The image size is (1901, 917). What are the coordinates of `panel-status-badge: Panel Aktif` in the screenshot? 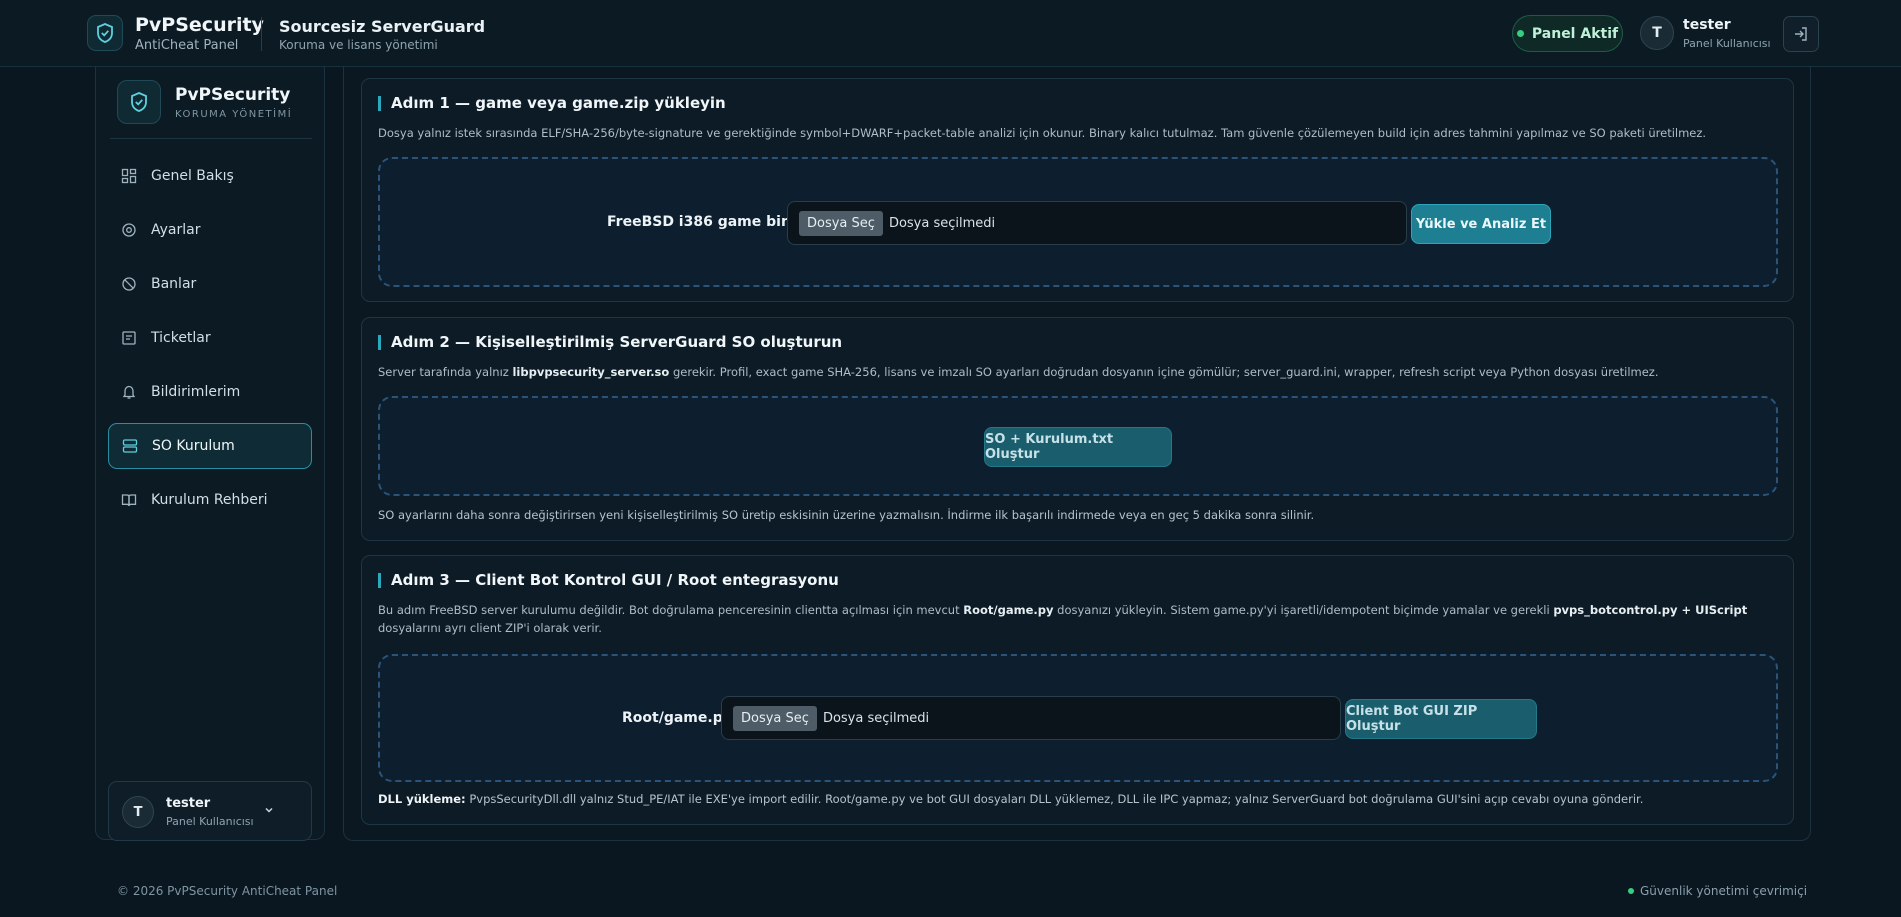 It's located at (1567, 33).